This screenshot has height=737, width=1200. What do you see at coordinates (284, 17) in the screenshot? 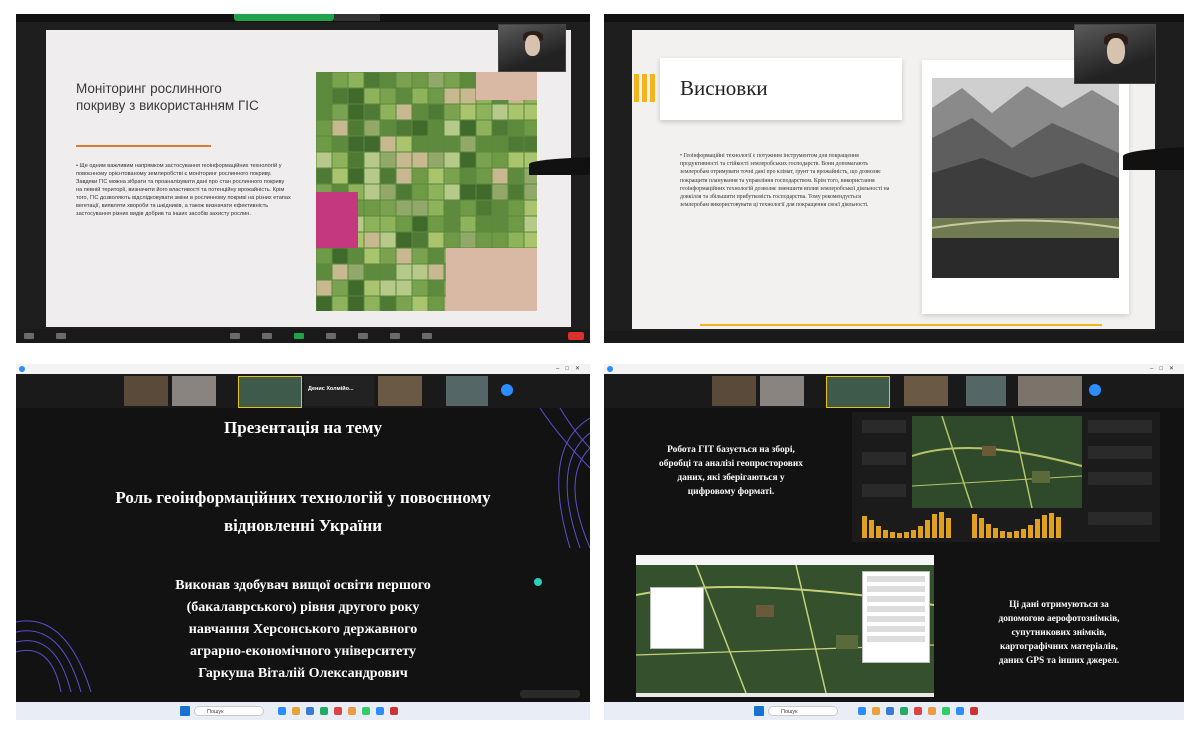
I see `screen-share-indicator` at bounding box center [284, 17].